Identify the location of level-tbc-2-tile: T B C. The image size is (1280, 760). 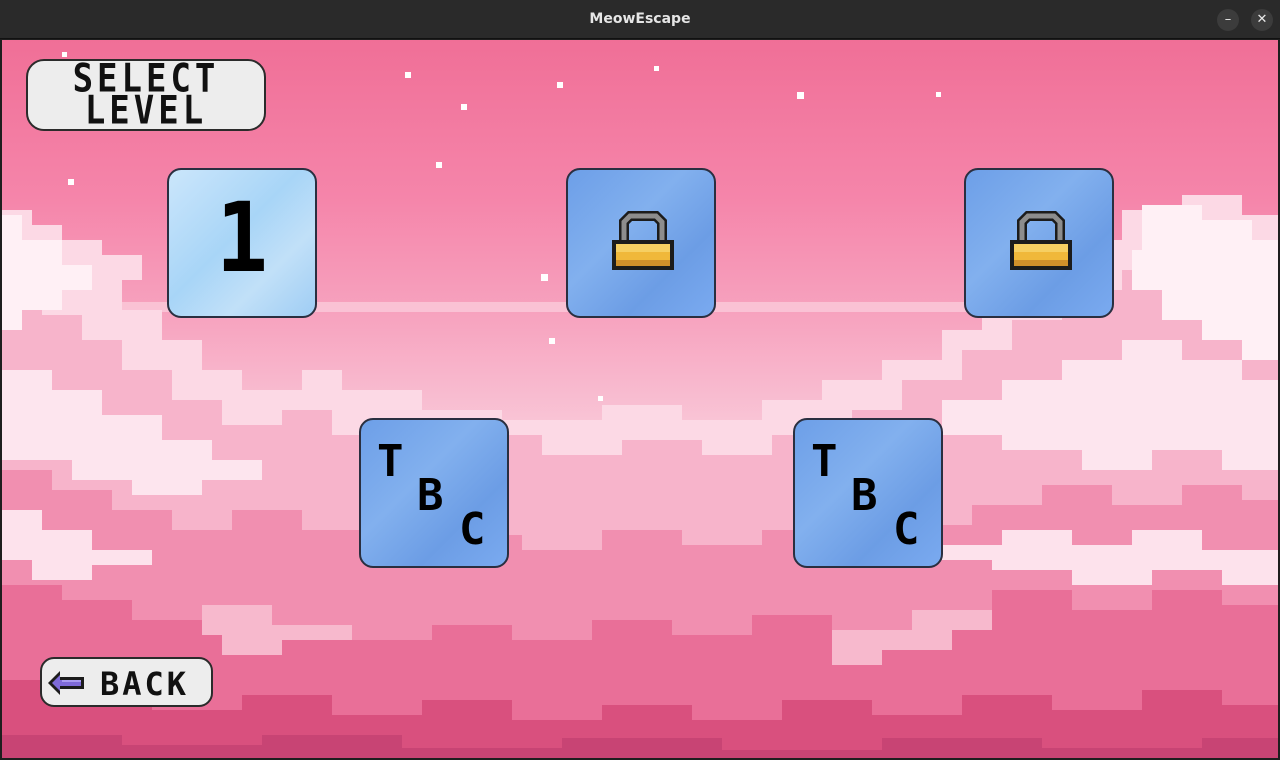
(868, 493).